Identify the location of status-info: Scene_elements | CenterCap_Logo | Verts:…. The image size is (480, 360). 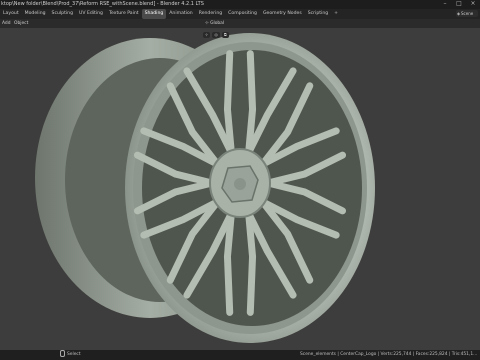
(389, 354).